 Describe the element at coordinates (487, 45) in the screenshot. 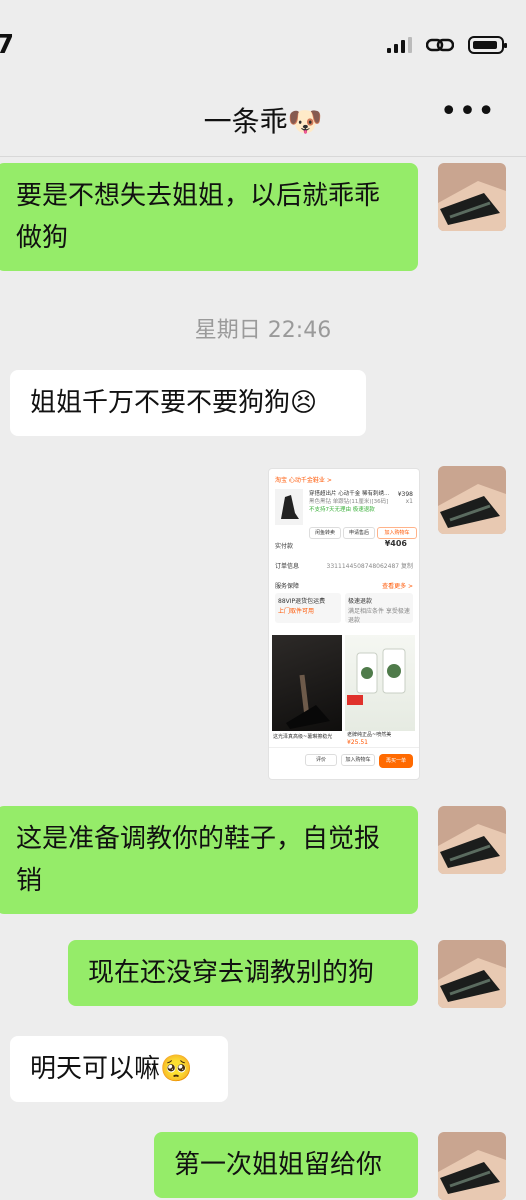

I see `battery-icon` at that location.